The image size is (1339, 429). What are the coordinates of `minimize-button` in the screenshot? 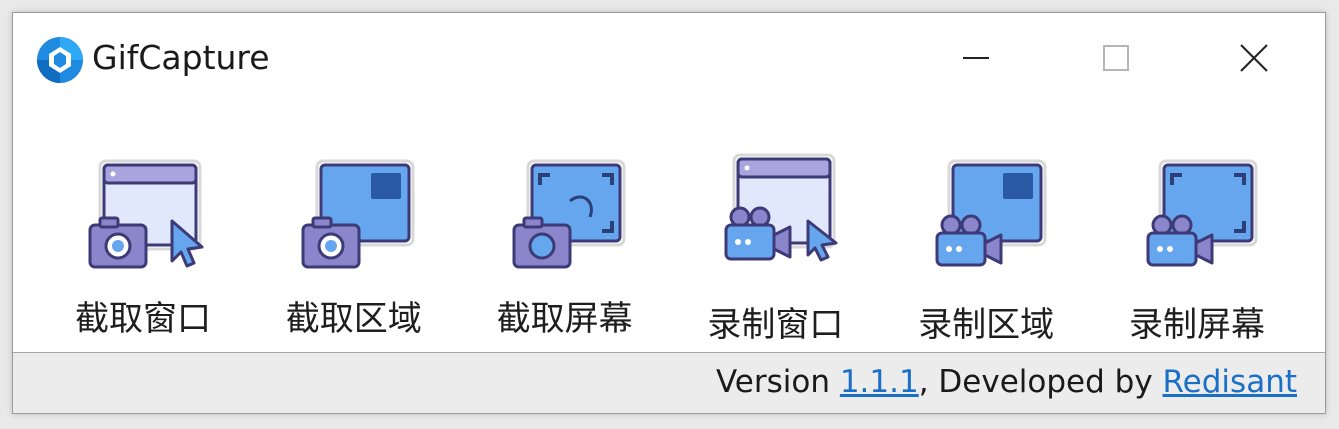 It's located at (976, 58).